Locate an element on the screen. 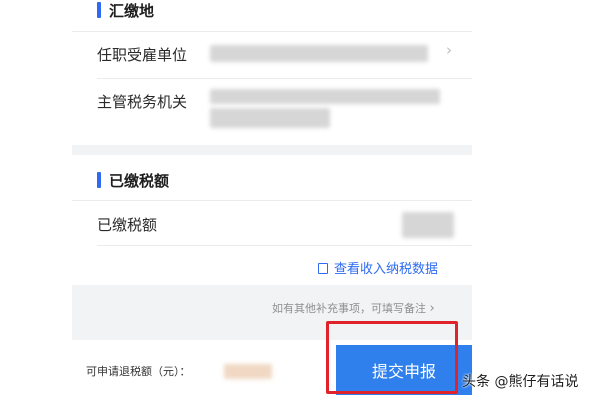  employer-label: 任职受雇单位 is located at coordinates (142, 55).